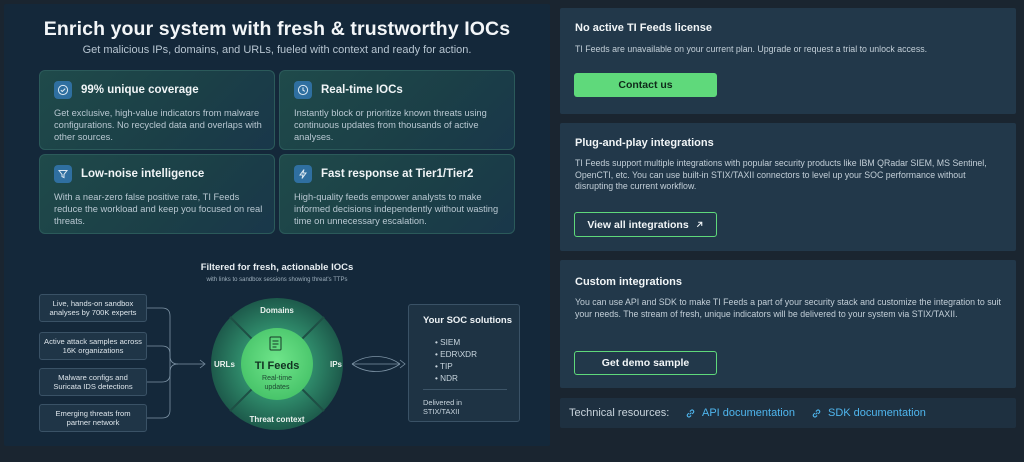 Image resolution: width=1024 pixels, height=462 pixels. What do you see at coordinates (224, 364) in the screenshot?
I see `ring-label-urls: URLs` at bounding box center [224, 364].